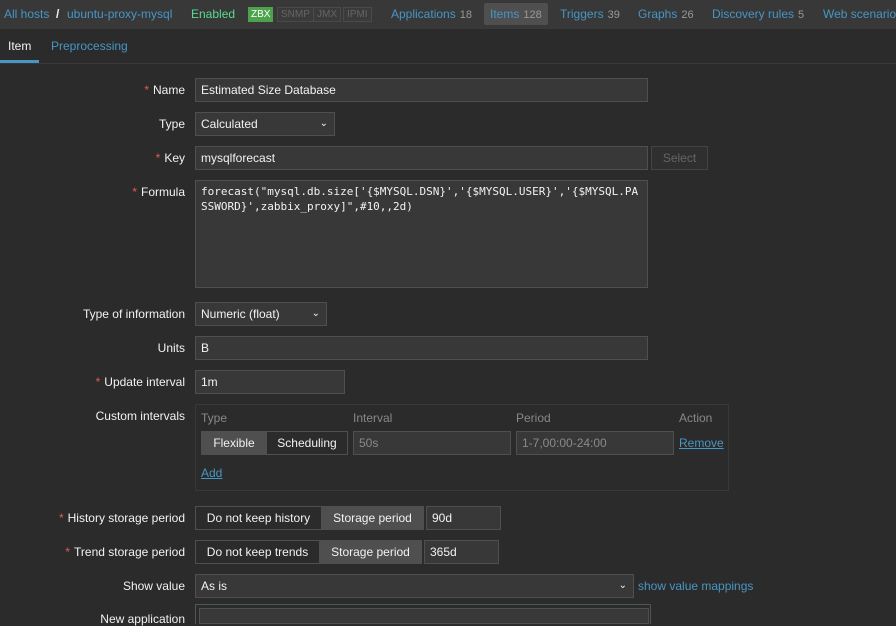 The width and height of the screenshot is (896, 626). I want to click on key-select-button: Select, so click(679, 158).